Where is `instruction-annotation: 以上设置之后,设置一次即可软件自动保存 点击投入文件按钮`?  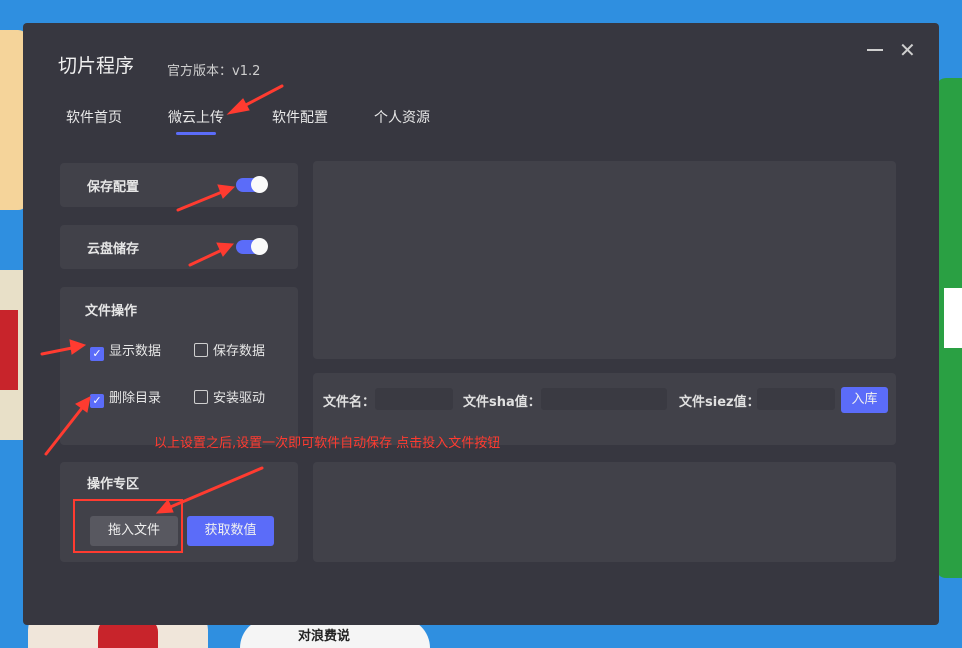 instruction-annotation: 以上设置之后,设置一次即可软件自动保存 点击投入文件按钮 is located at coordinates (327, 443).